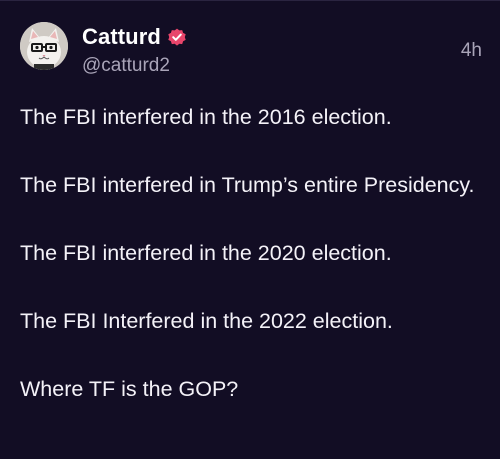 This screenshot has width=500, height=459. I want to click on post-paragraph: Where TF is the GOP?, so click(129, 389).